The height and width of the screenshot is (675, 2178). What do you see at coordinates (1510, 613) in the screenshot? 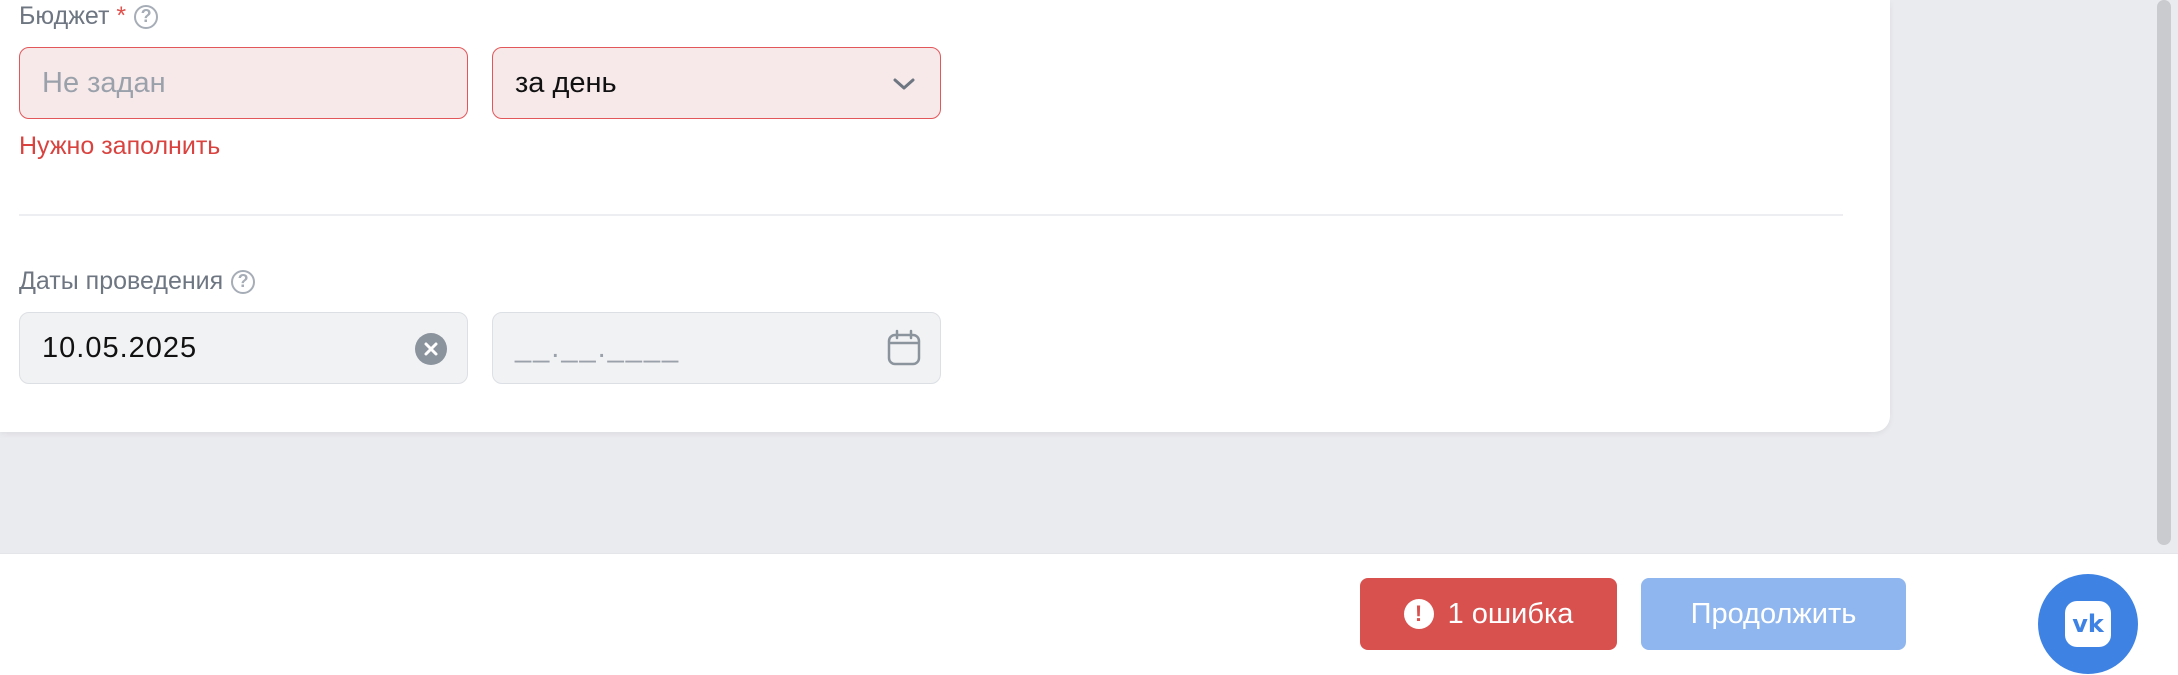
I see `error-count-label: 1 ошибка` at bounding box center [1510, 613].